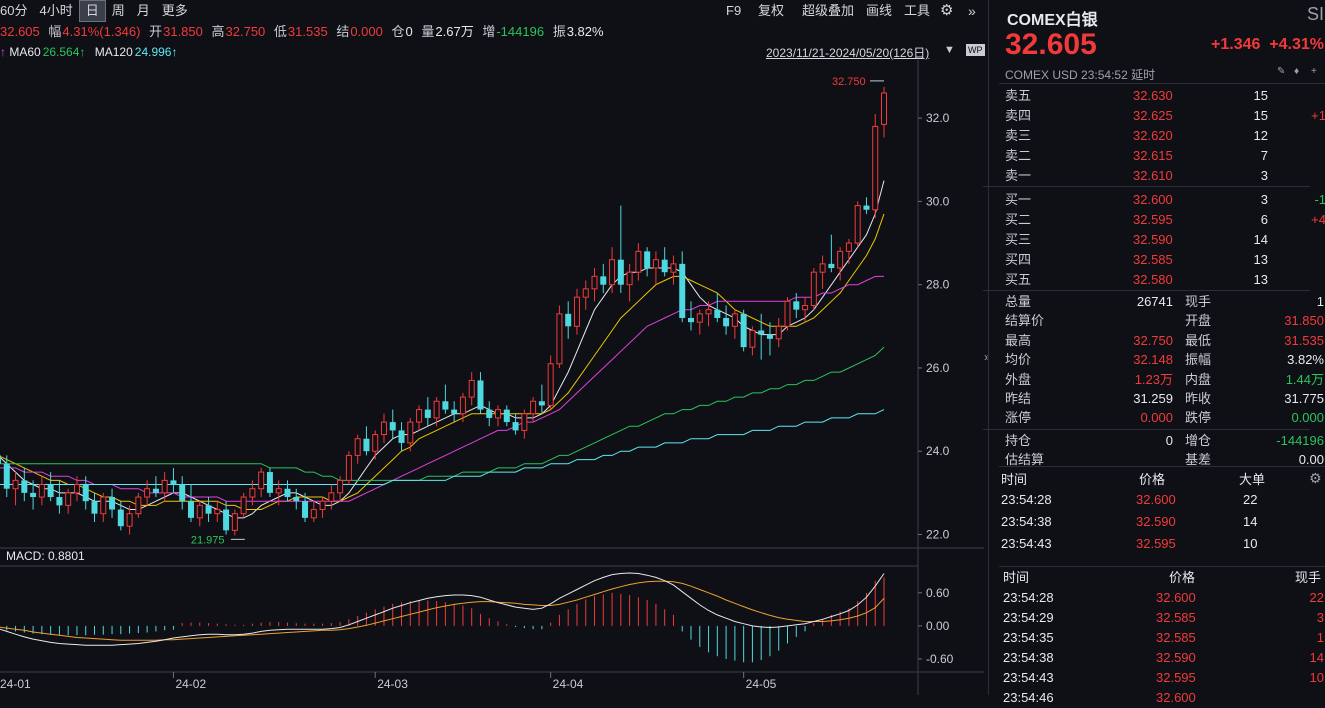 This screenshot has height=708, width=1325. I want to click on big-trade-price: 32.600, so click(1156, 499).